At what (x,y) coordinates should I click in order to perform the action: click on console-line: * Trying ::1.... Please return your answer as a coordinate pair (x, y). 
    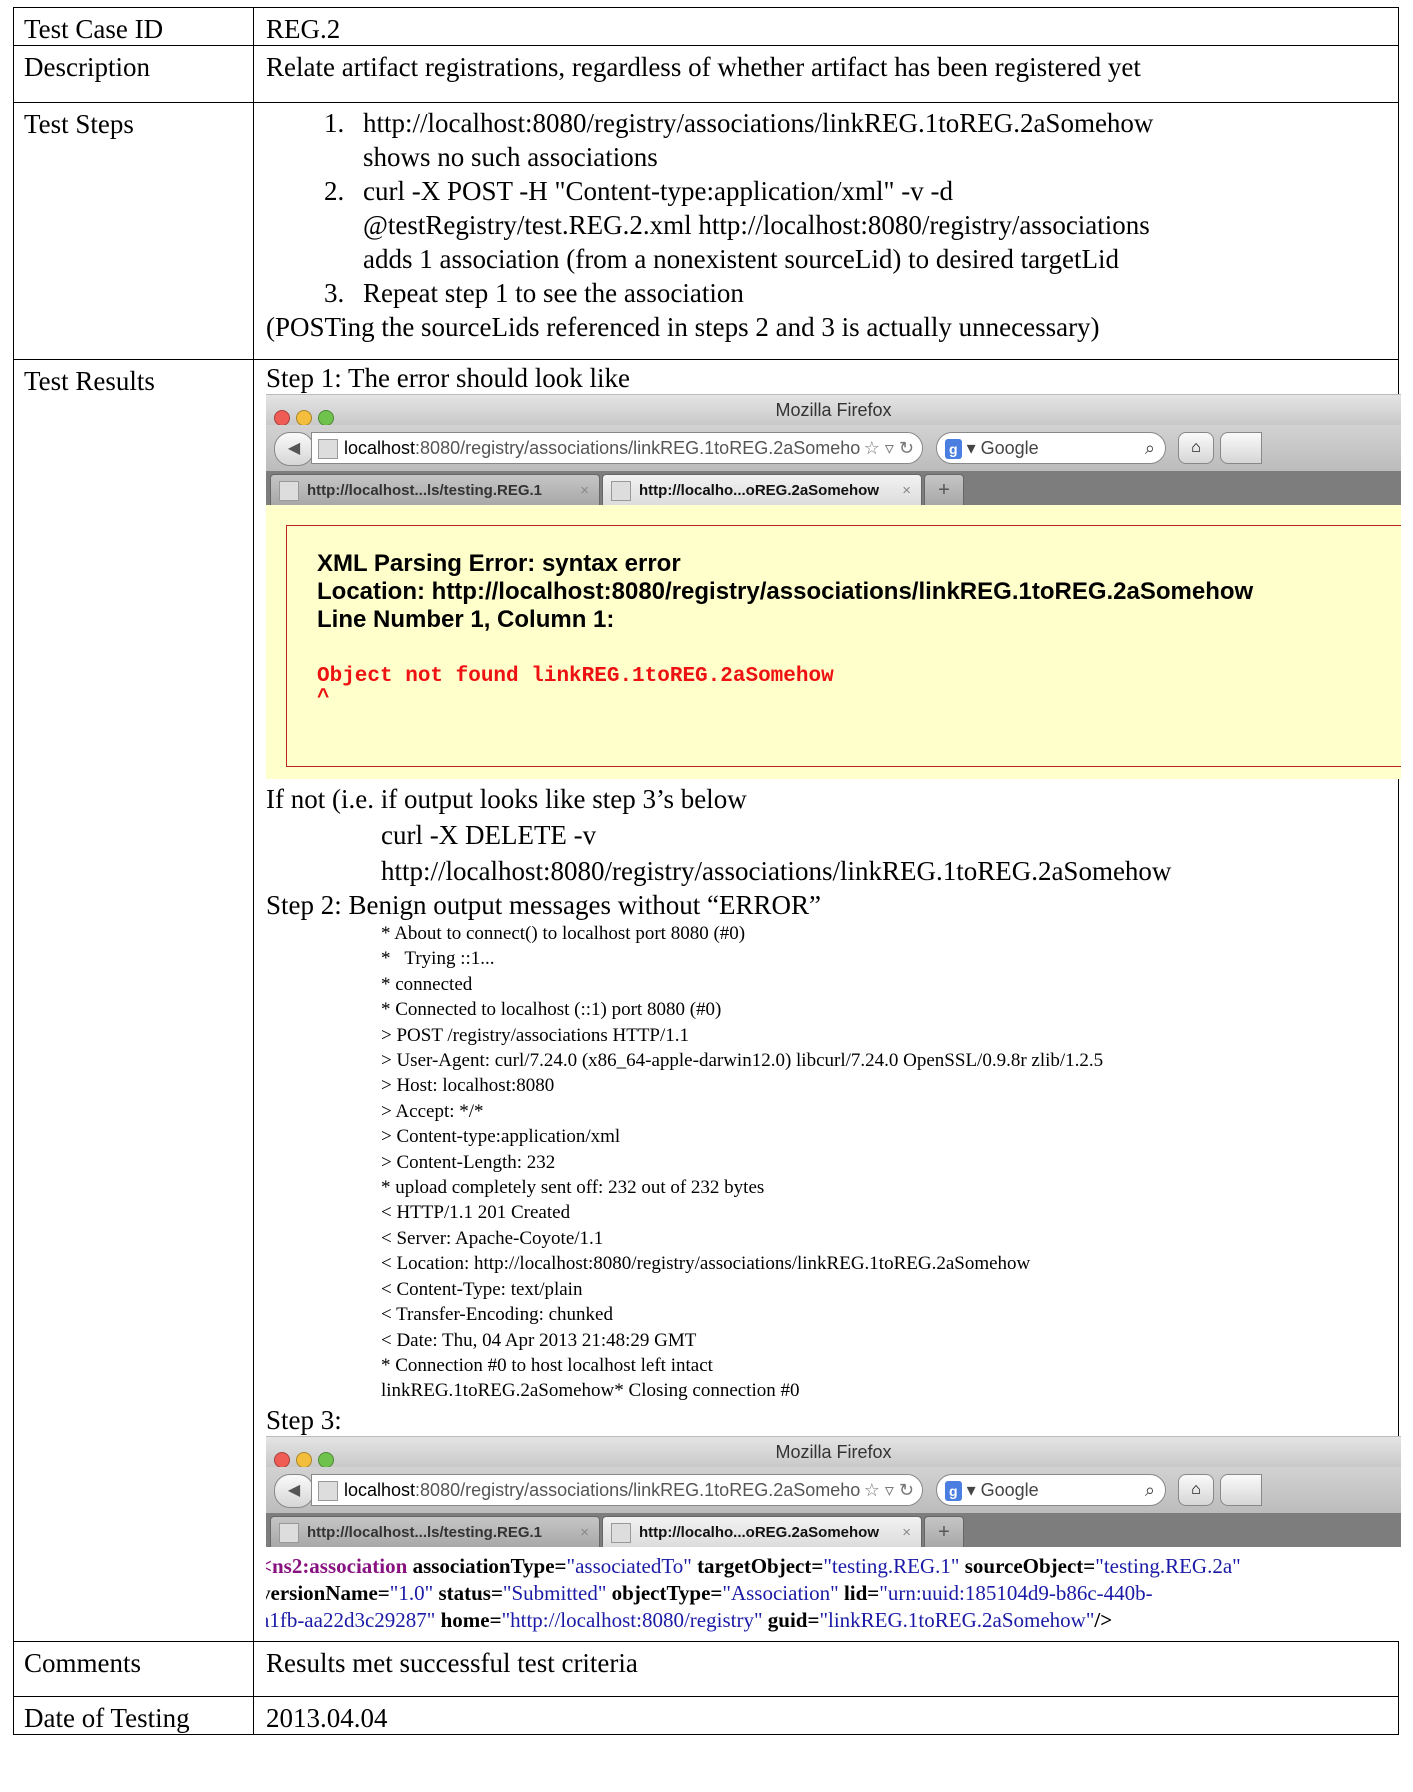
    Looking at the image, I should click on (438, 959).